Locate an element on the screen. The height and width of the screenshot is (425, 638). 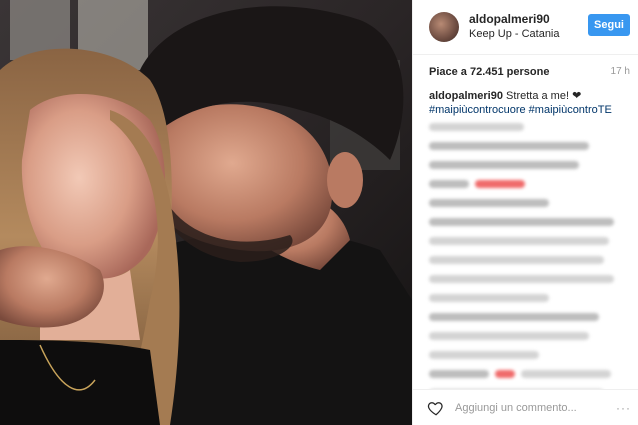
follow-button: Segui is located at coordinates (609, 25).